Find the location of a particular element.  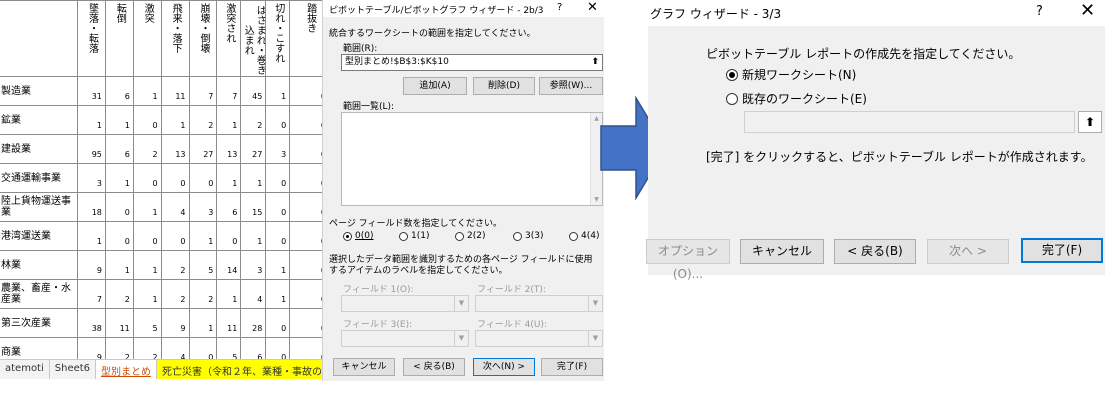

data-cell: 9 is located at coordinates (91, 265).